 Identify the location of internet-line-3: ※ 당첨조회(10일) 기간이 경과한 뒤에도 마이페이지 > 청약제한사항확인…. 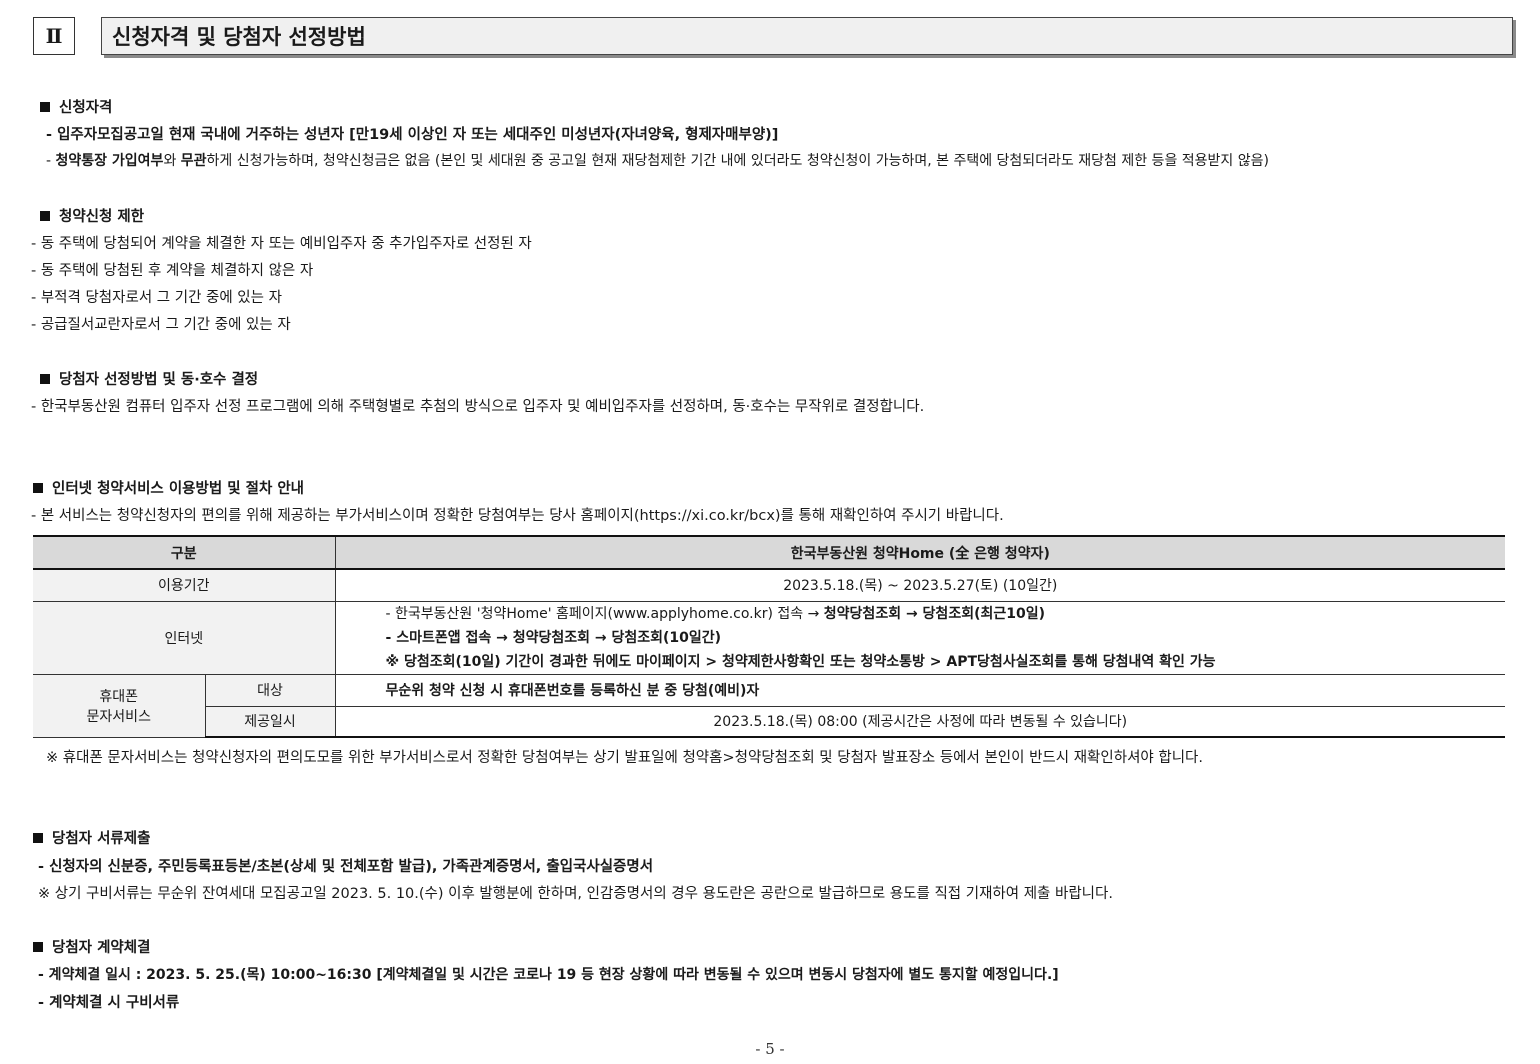
(800, 661).